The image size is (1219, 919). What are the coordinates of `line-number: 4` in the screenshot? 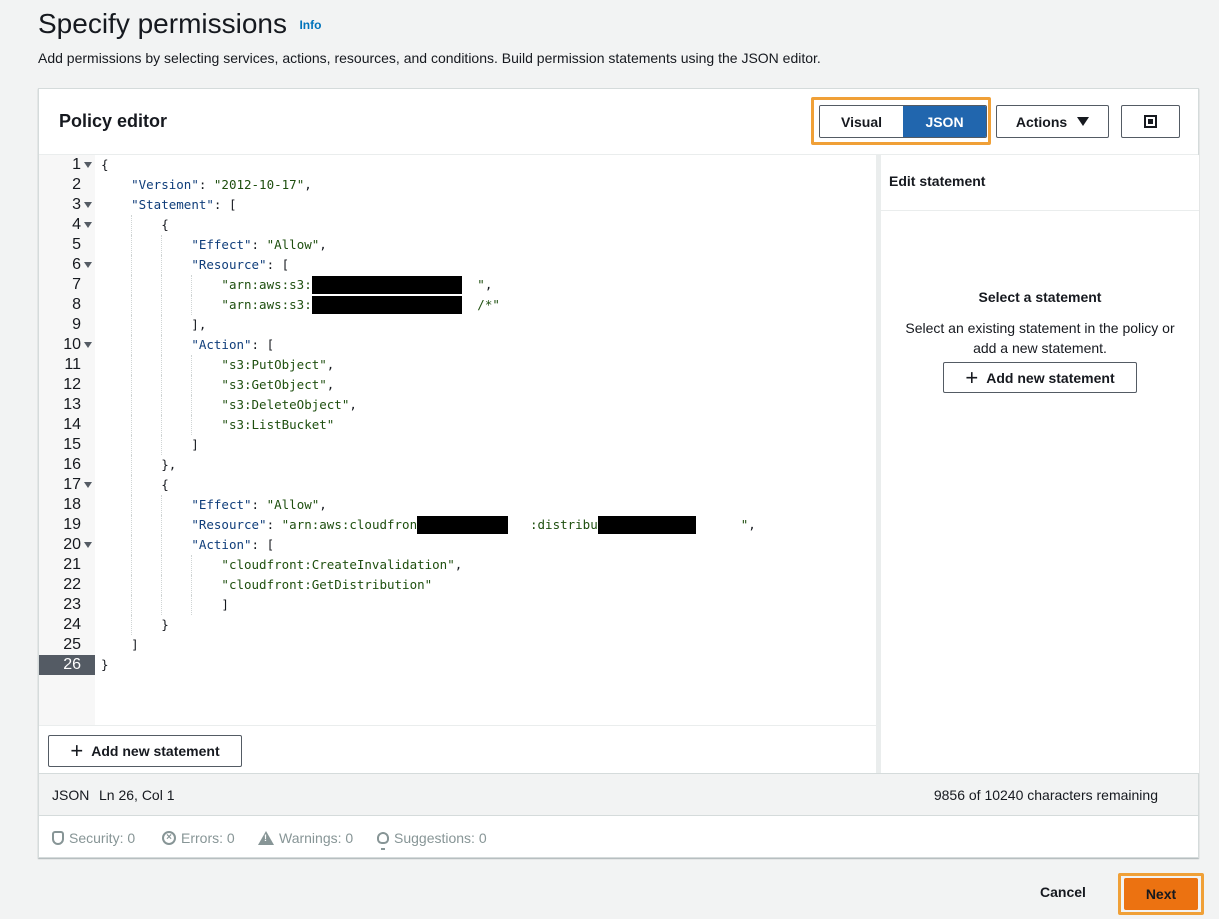 It's located at (76, 224).